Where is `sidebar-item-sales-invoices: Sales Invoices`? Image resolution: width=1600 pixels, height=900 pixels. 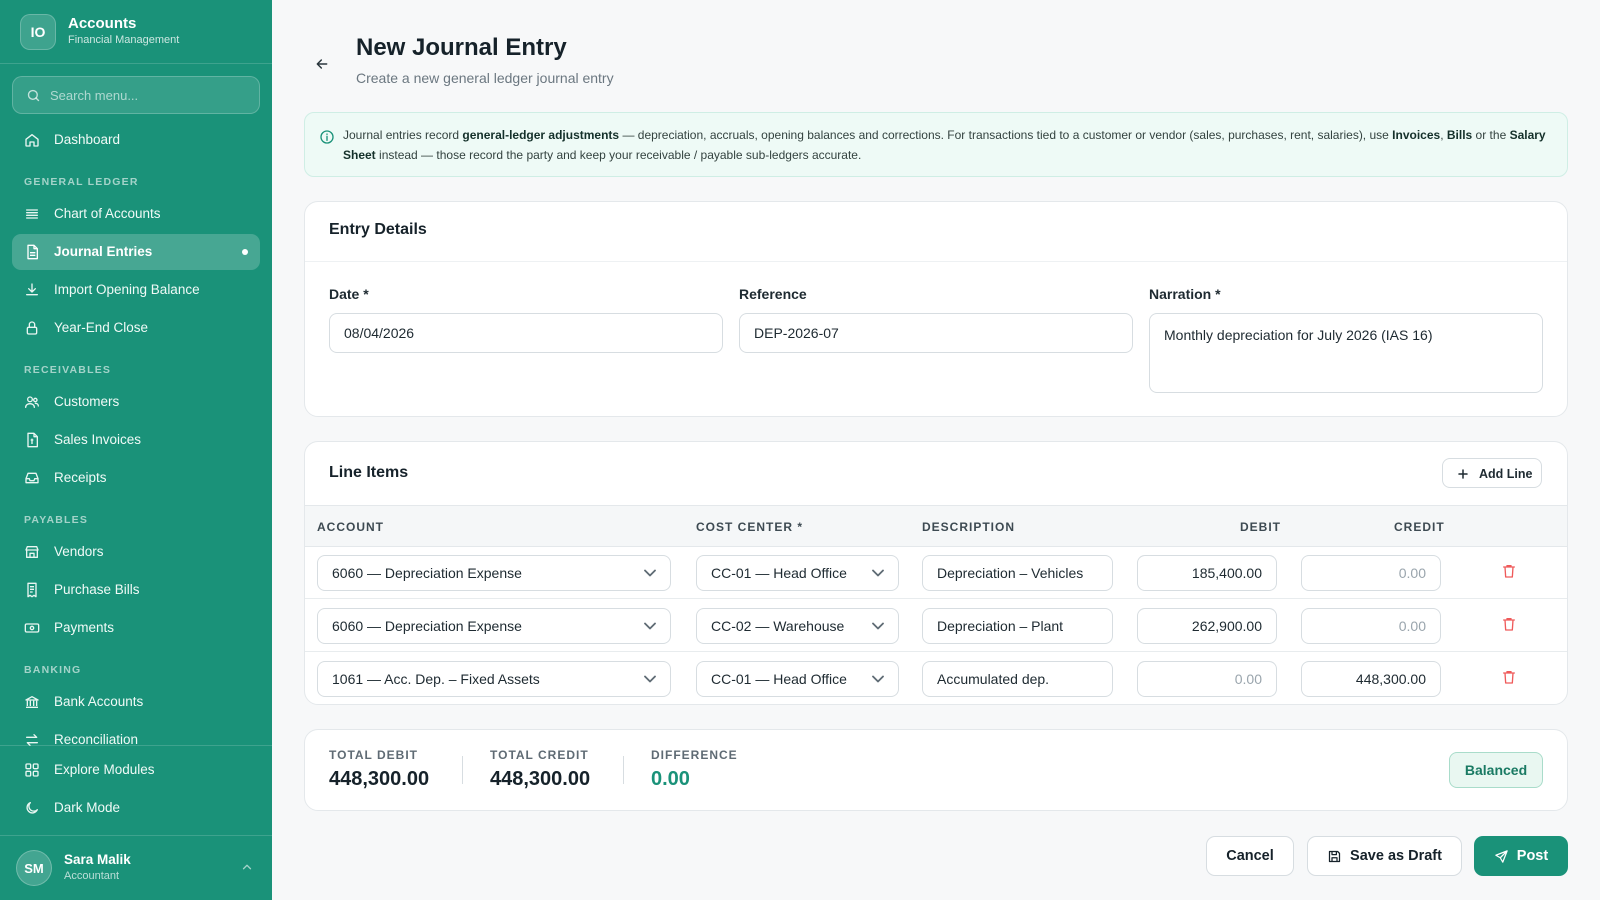
sidebar-item-sales-invoices: Sales Invoices is located at coordinates (136, 440).